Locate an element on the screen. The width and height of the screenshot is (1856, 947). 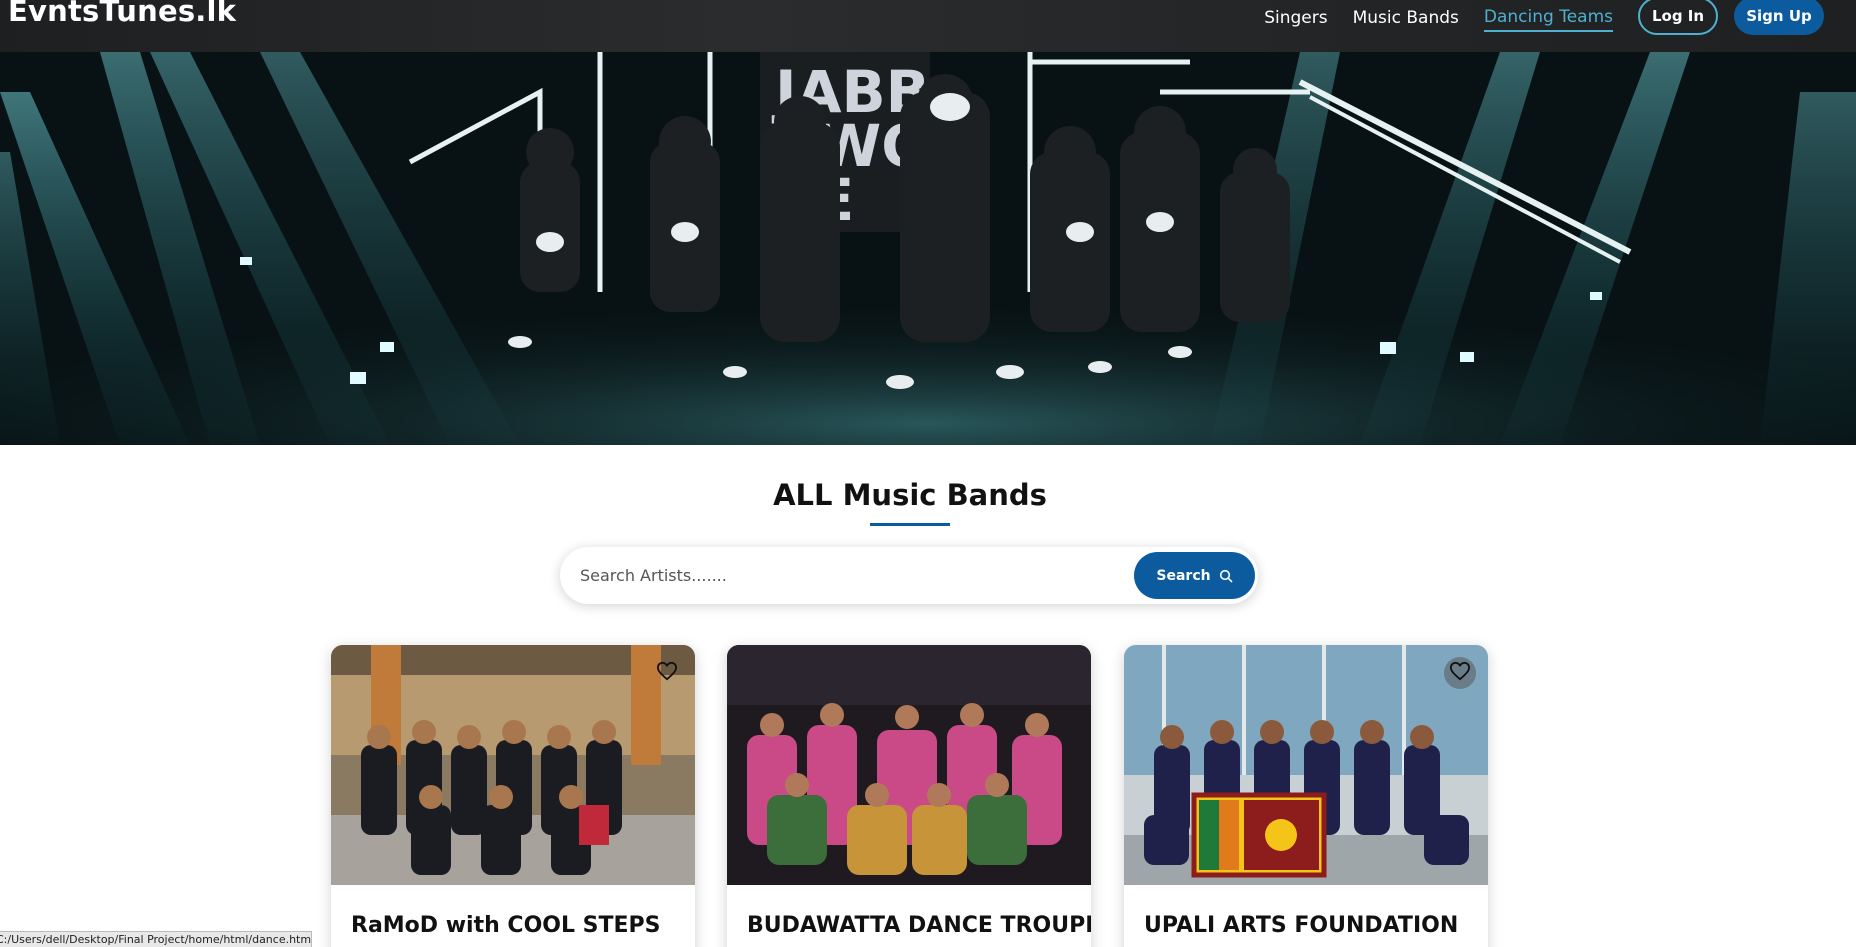
artist-card: UPALI ARTS FOUNDATION is located at coordinates (1306, 796).